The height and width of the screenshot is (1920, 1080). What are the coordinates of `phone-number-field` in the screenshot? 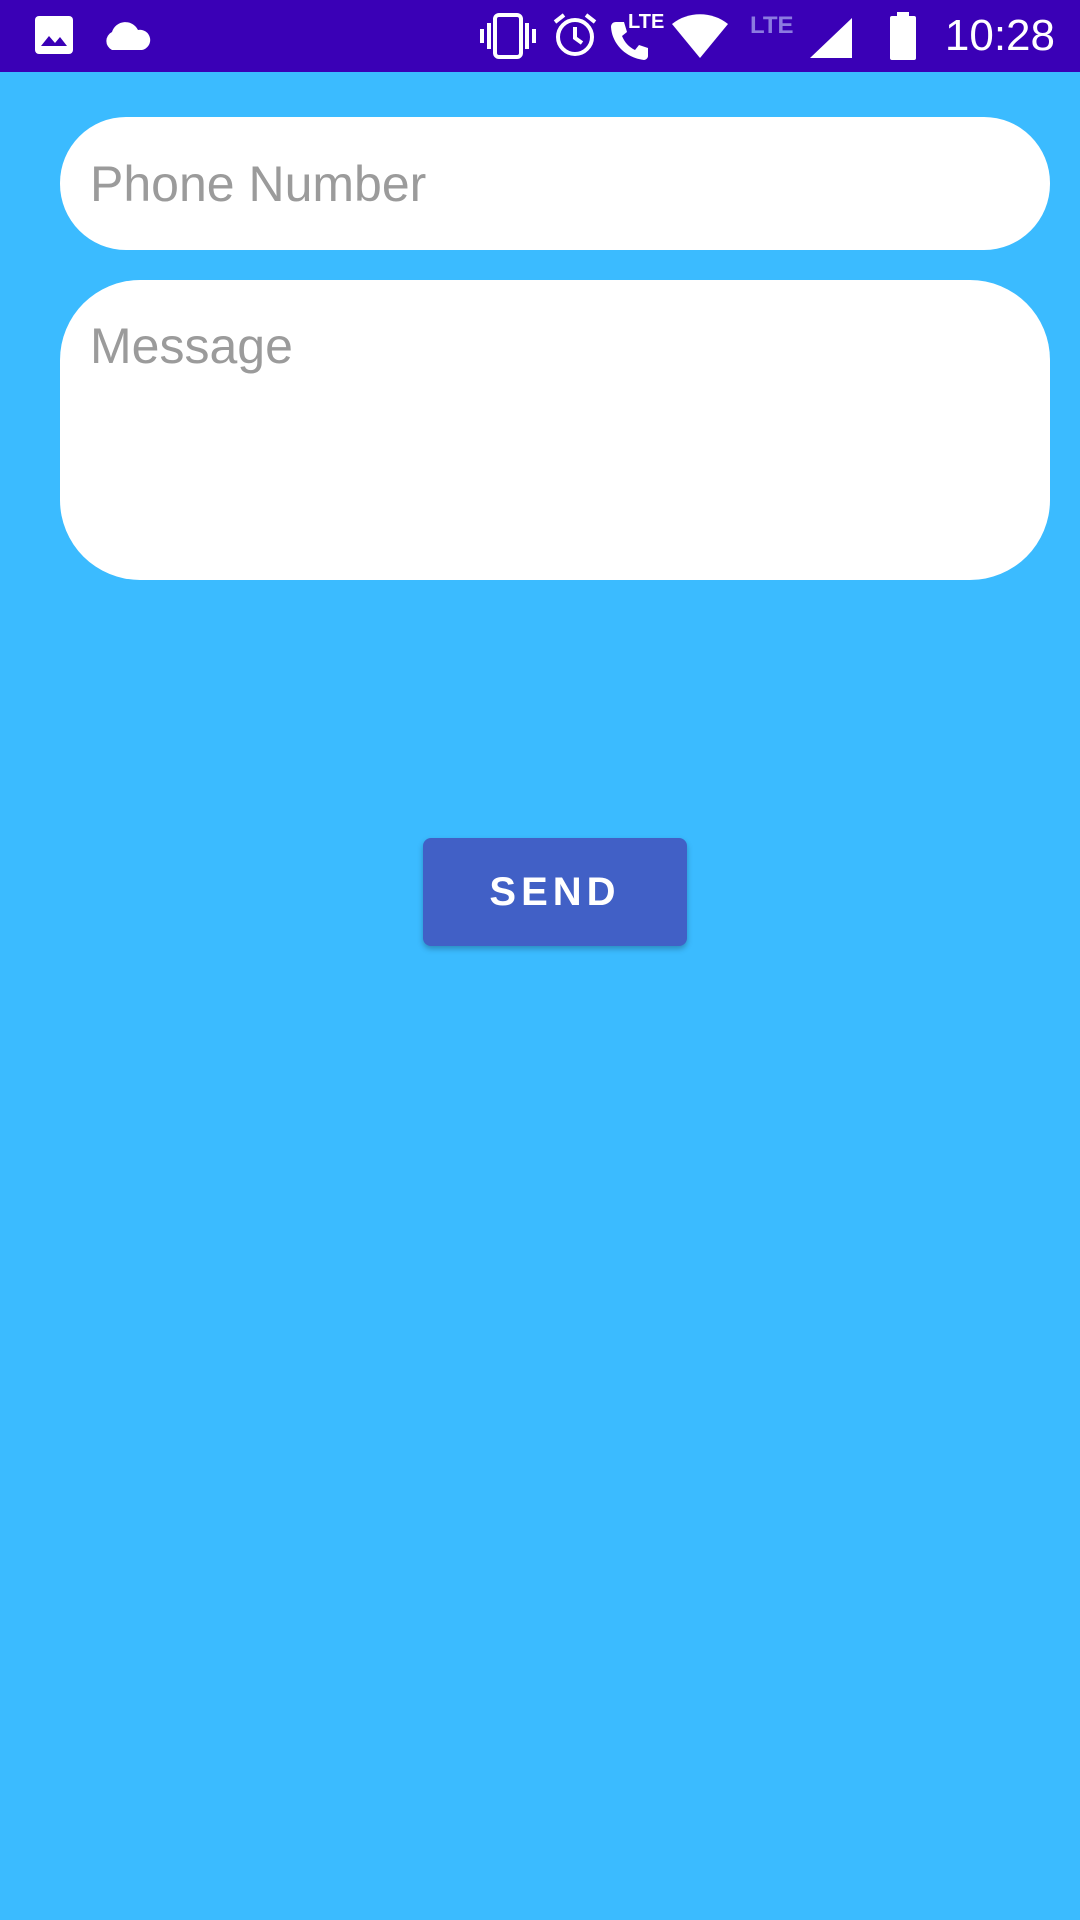 It's located at (555, 183).